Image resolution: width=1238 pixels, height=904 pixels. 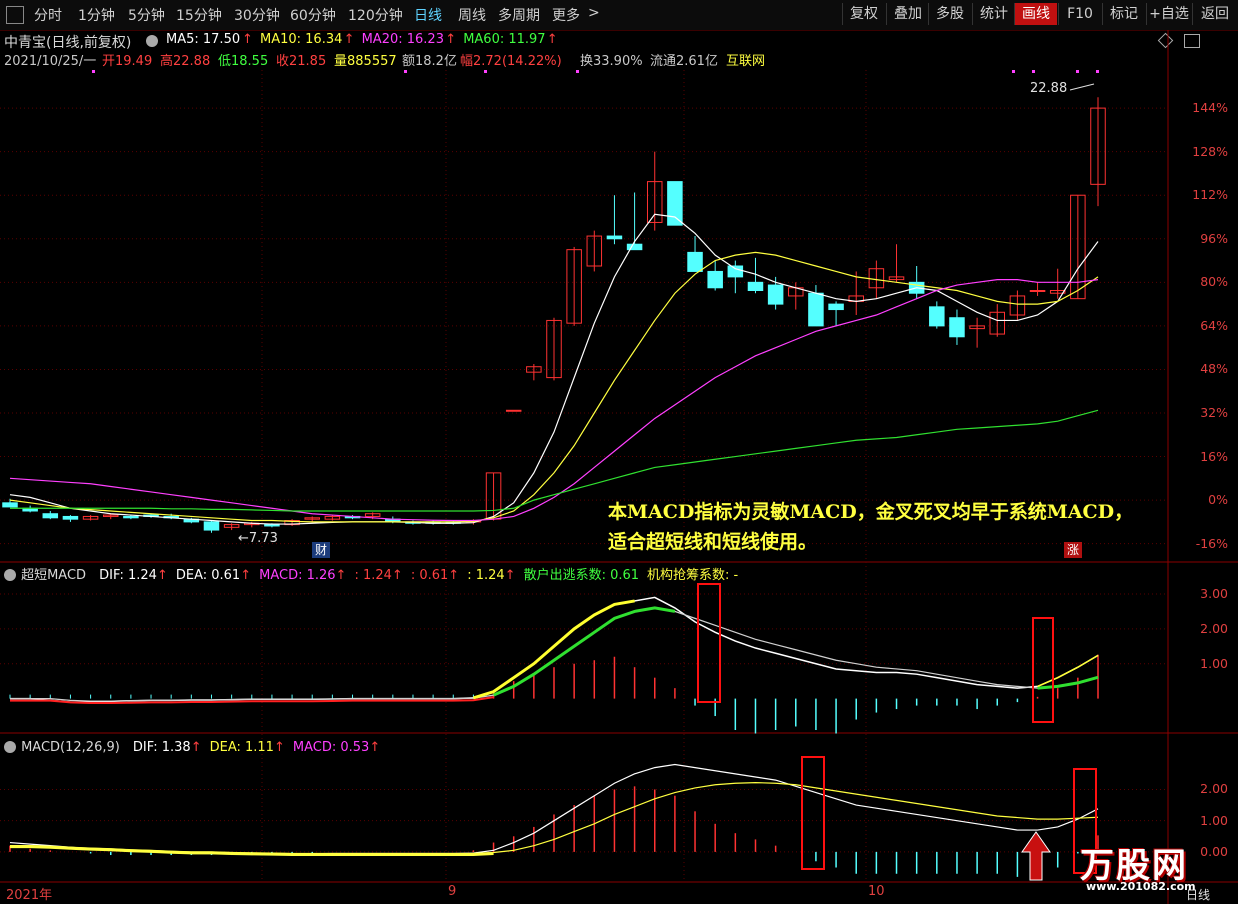 What do you see at coordinates (1218, 500) in the screenshot?
I see `price-tick-9: 0%` at bounding box center [1218, 500].